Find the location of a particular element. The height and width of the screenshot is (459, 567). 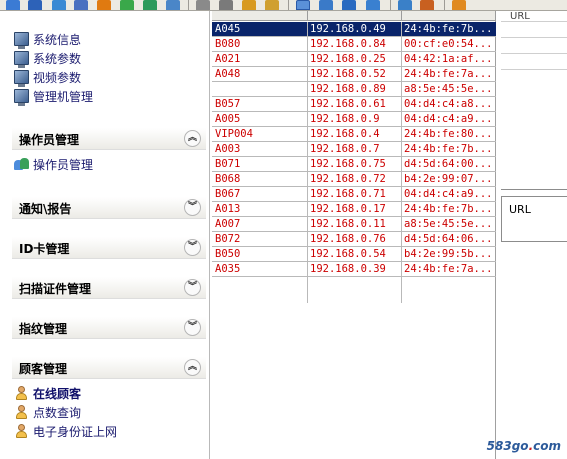

refresh-icon is located at coordinates (59, 5).